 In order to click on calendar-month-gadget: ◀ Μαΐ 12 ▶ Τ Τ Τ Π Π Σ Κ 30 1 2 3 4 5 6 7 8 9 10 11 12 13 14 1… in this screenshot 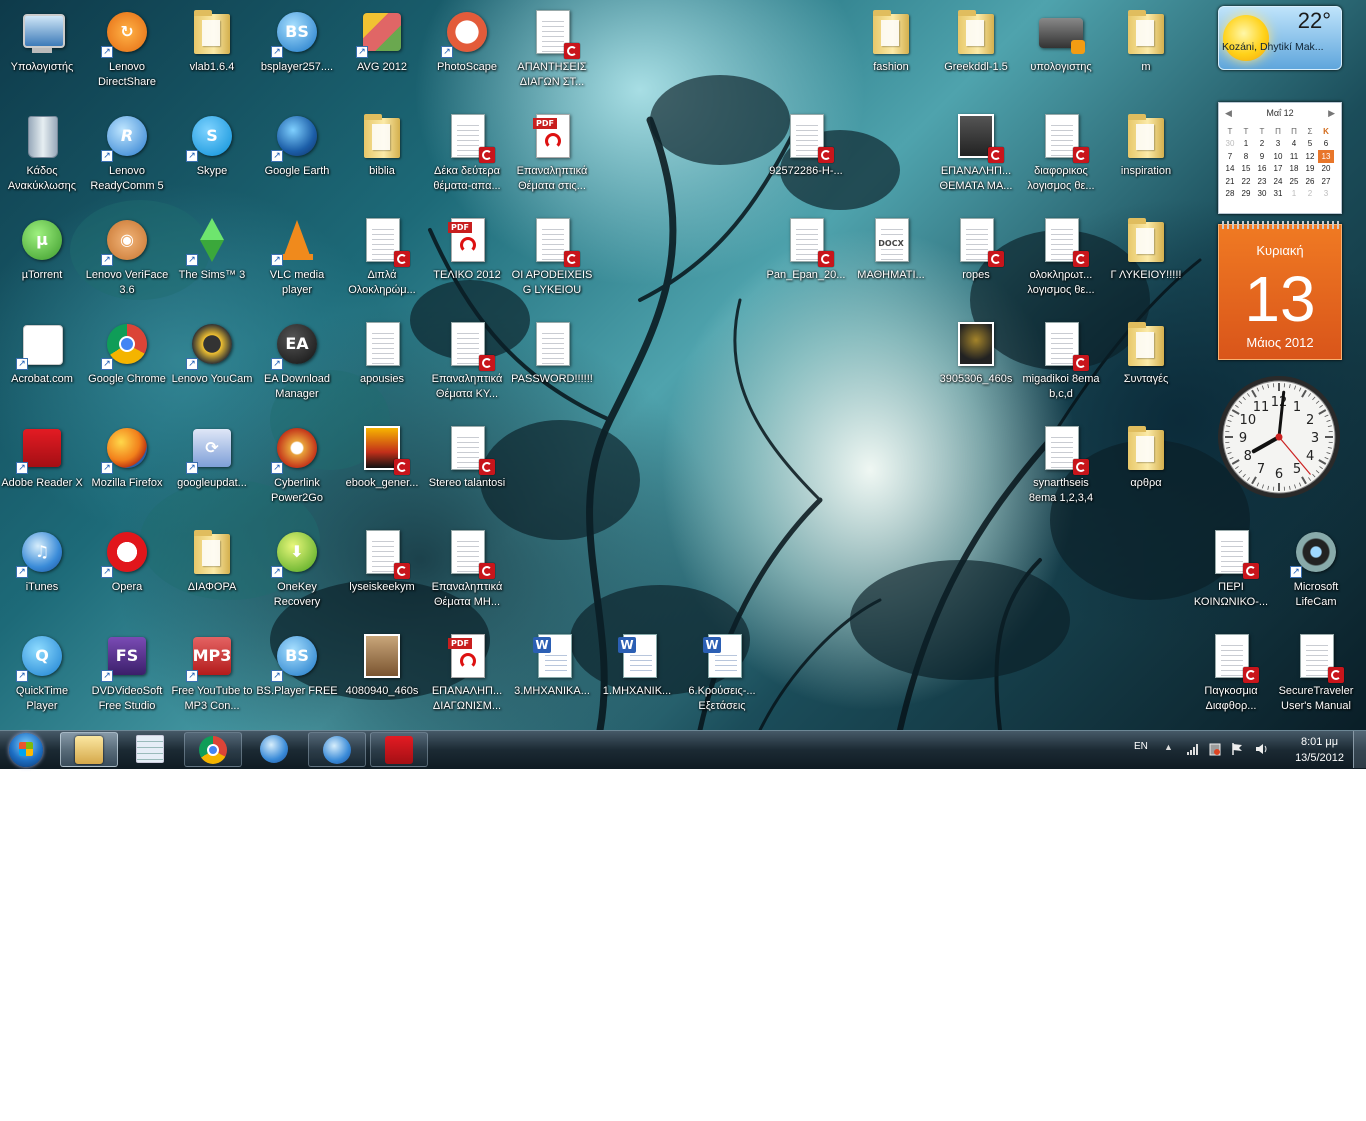, I will do `click(1280, 158)`.